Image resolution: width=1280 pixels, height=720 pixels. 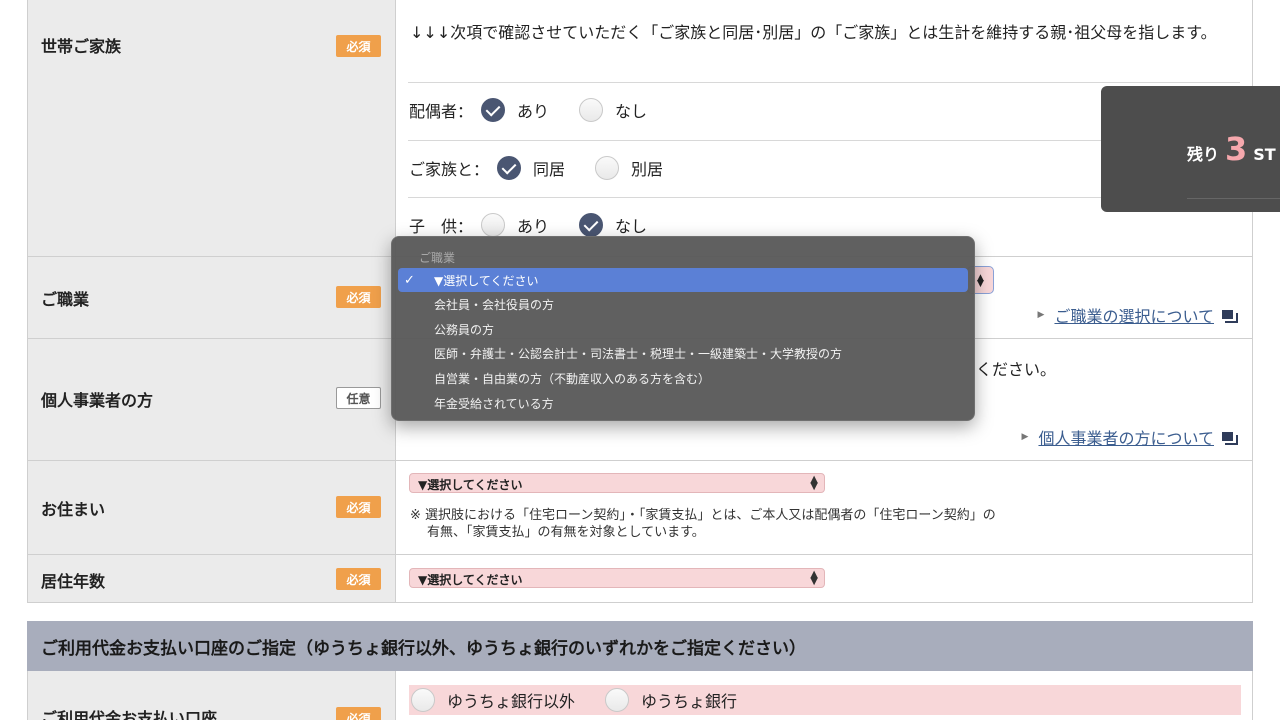 I want to click on dropdown-option: 医師・弁護士・公認会計士・司法書士・税理士・一級建築士・大学教授の方, so click(x=683, y=353).